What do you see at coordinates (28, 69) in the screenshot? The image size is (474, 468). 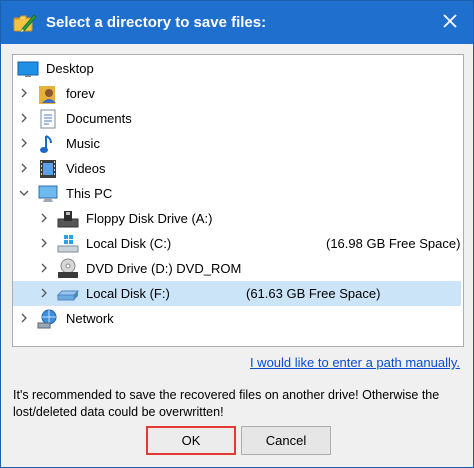 I see `desktop-icon` at bounding box center [28, 69].